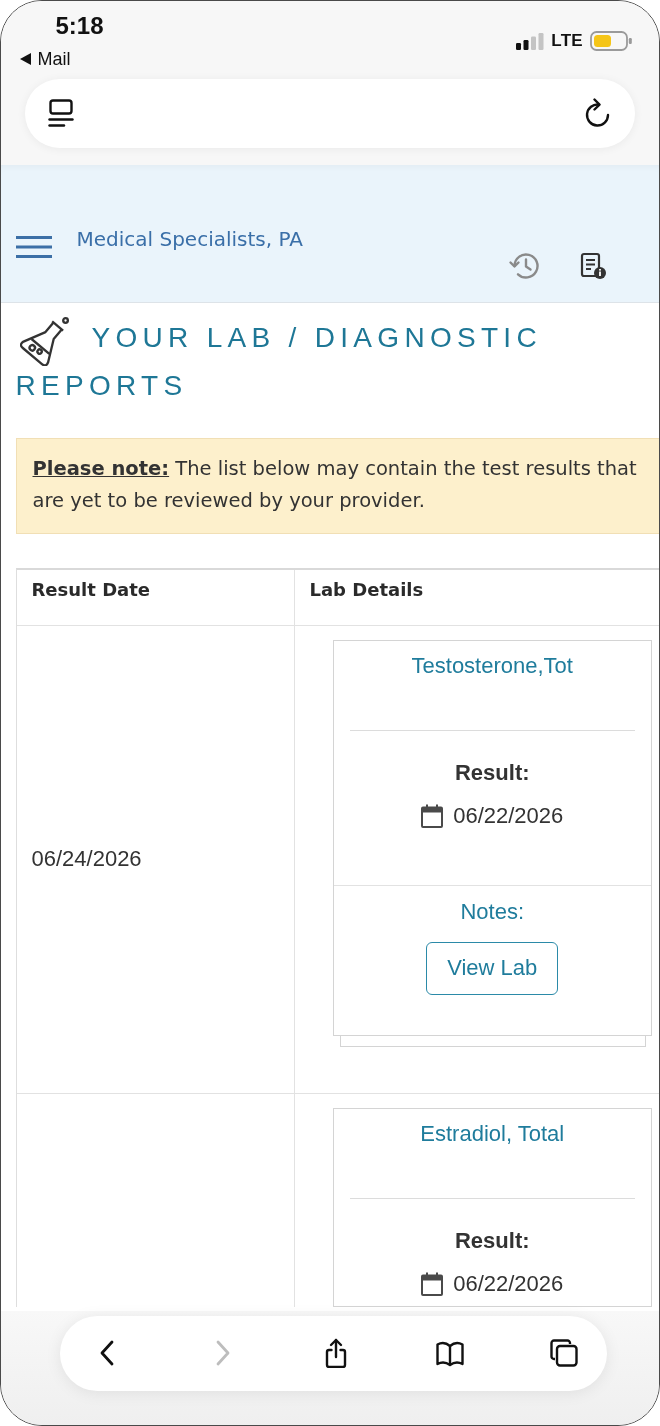 This screenshot has width=660, height=1426. I want to click on column-header: Lab Details, so click(366, 589).